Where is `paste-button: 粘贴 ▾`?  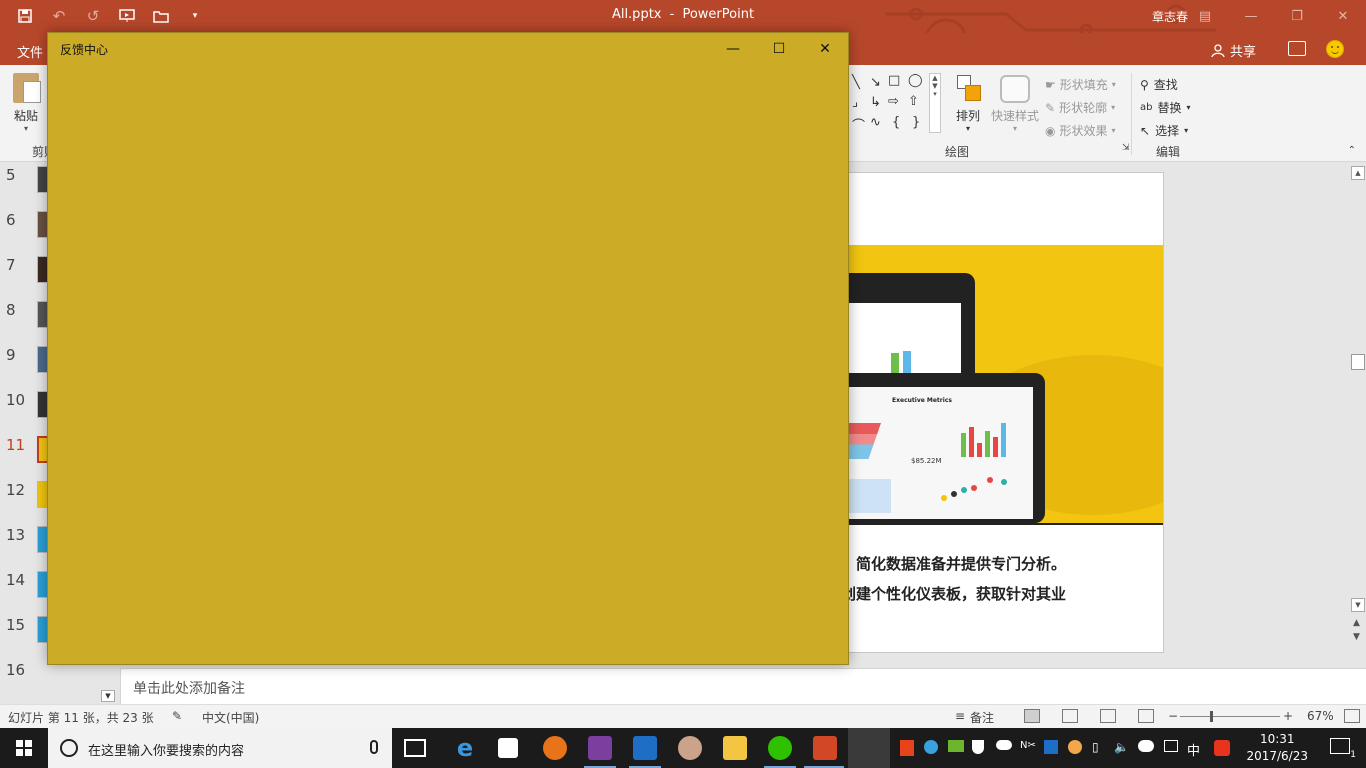 paste-button: 粘贴 ▾ is located at coordinates (26, 103).